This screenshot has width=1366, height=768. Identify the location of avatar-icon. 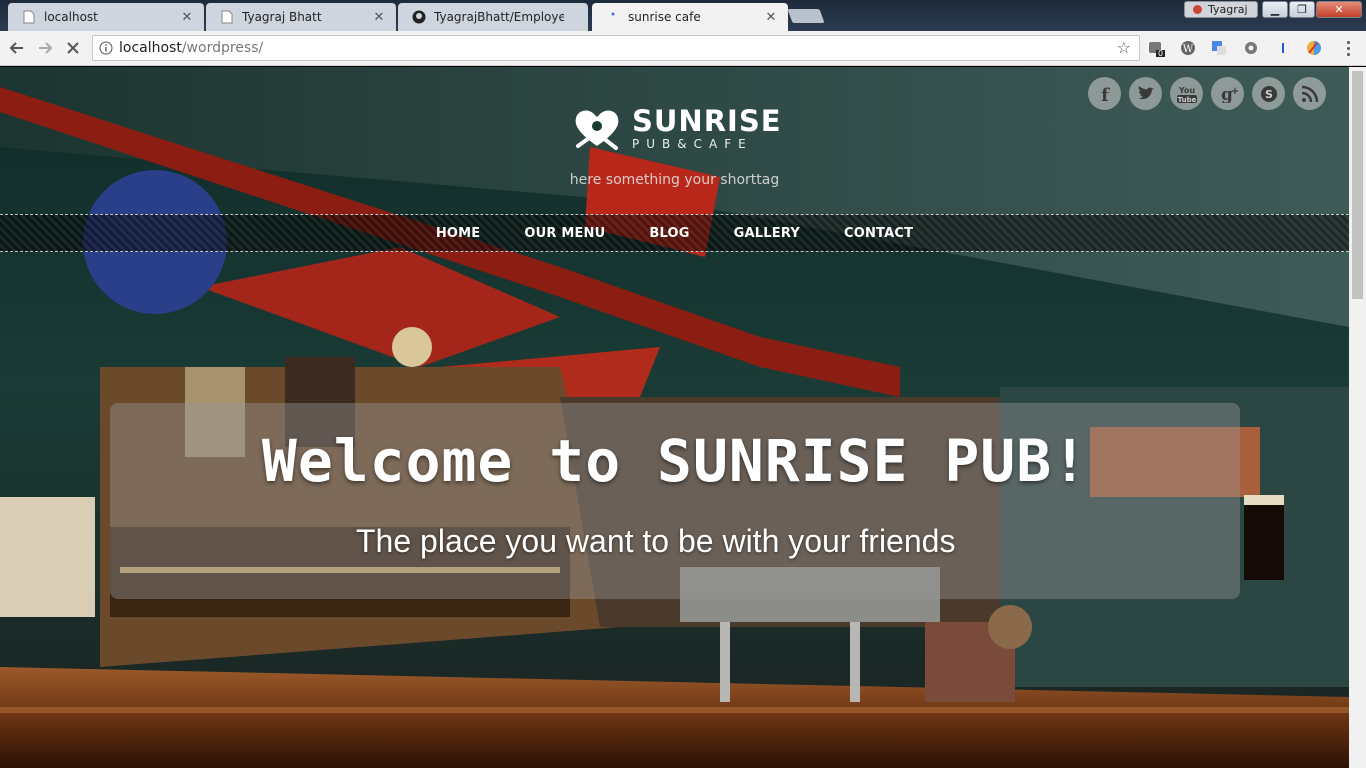
(1197, 9).